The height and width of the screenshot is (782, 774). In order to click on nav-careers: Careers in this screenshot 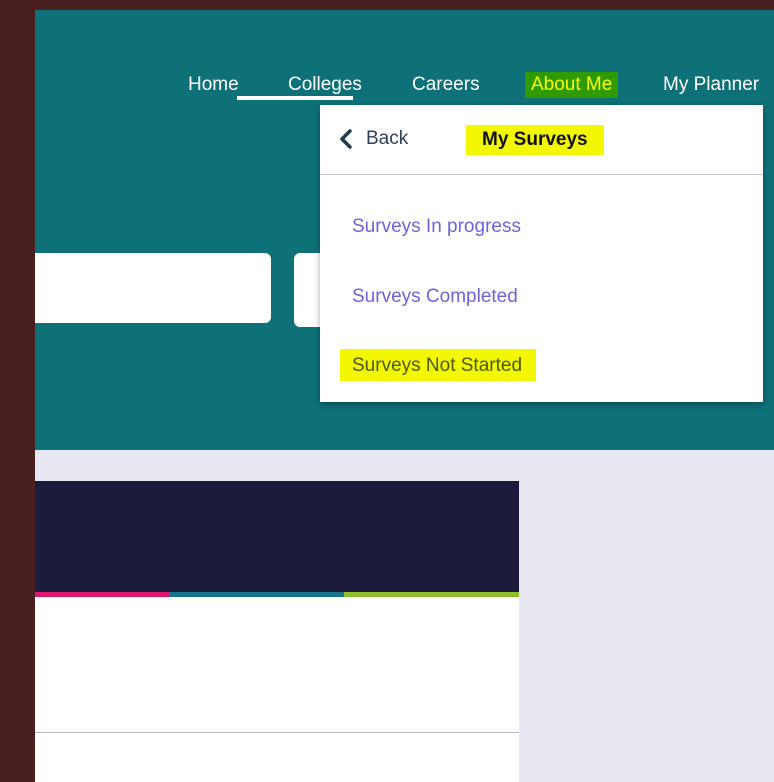, I will do `click(446, 85)`.